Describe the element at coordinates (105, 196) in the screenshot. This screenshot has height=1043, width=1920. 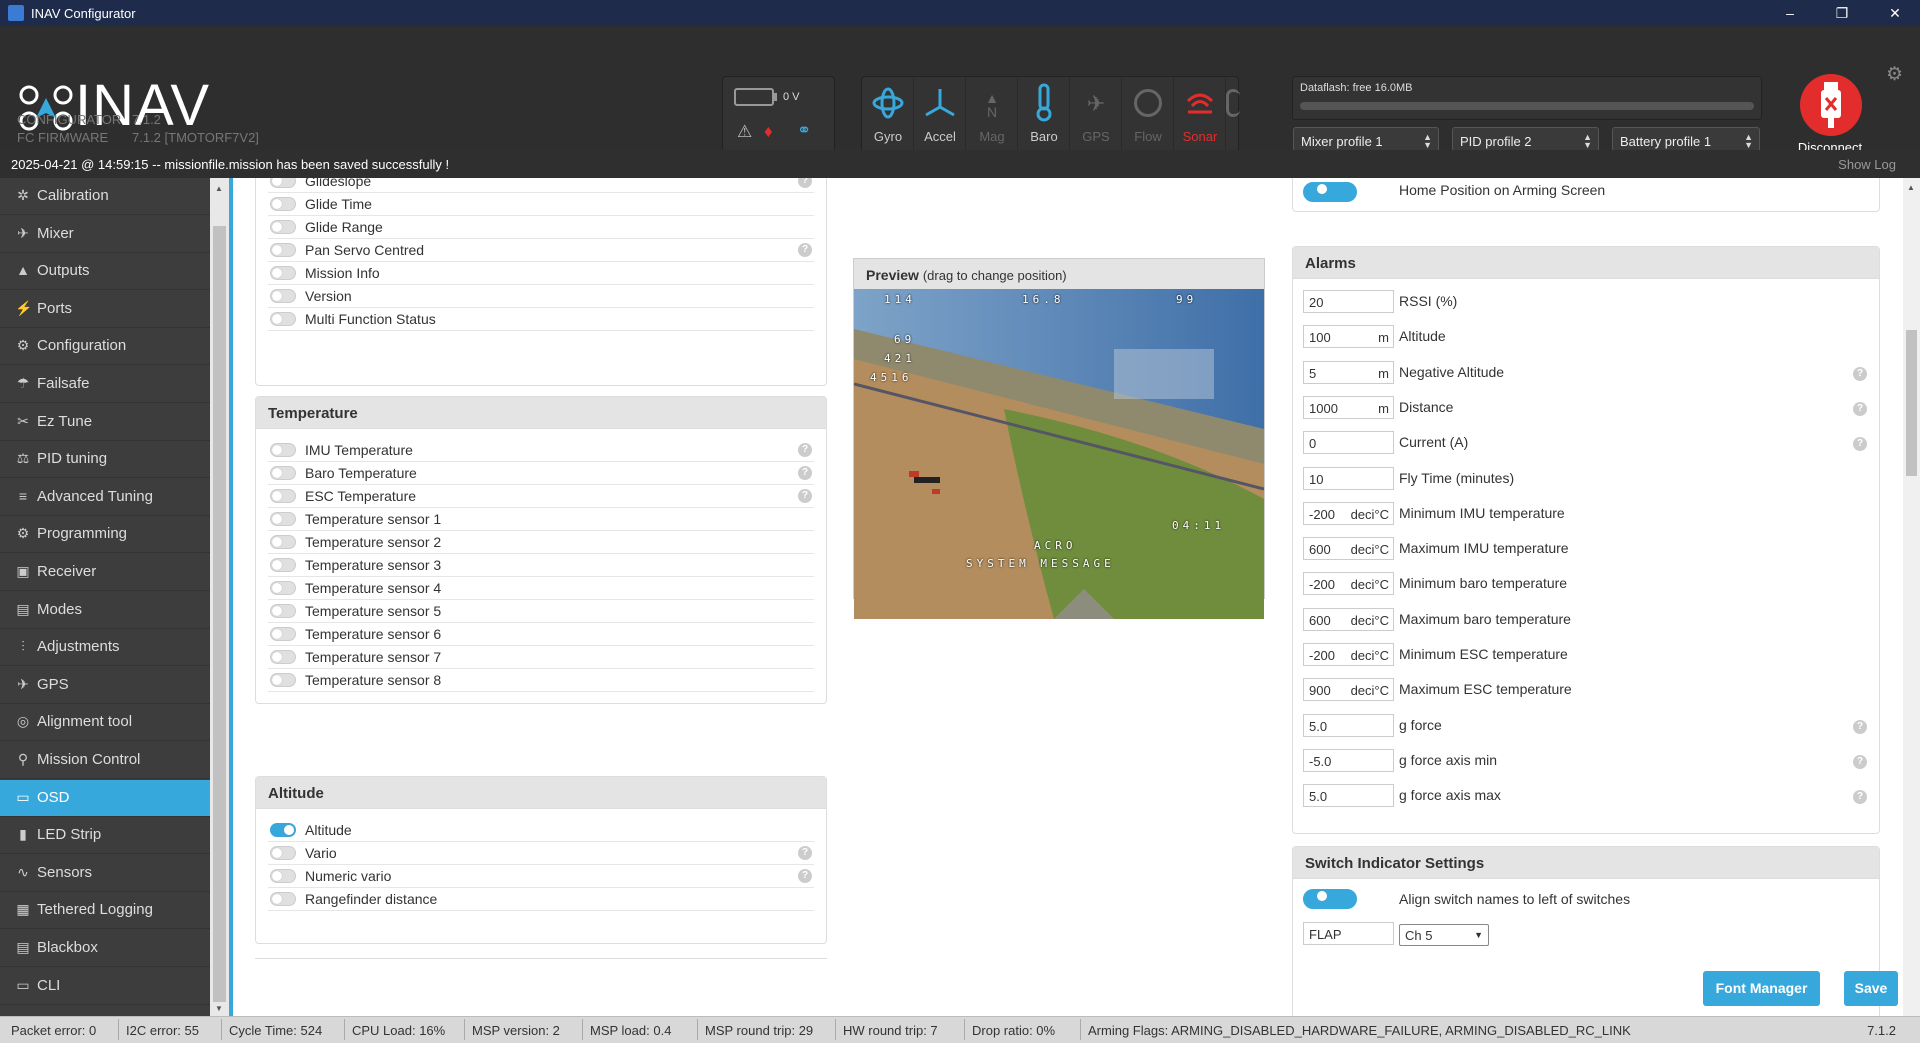
I see `sidebar-item-calibration: ✲ Calibration` at that location.